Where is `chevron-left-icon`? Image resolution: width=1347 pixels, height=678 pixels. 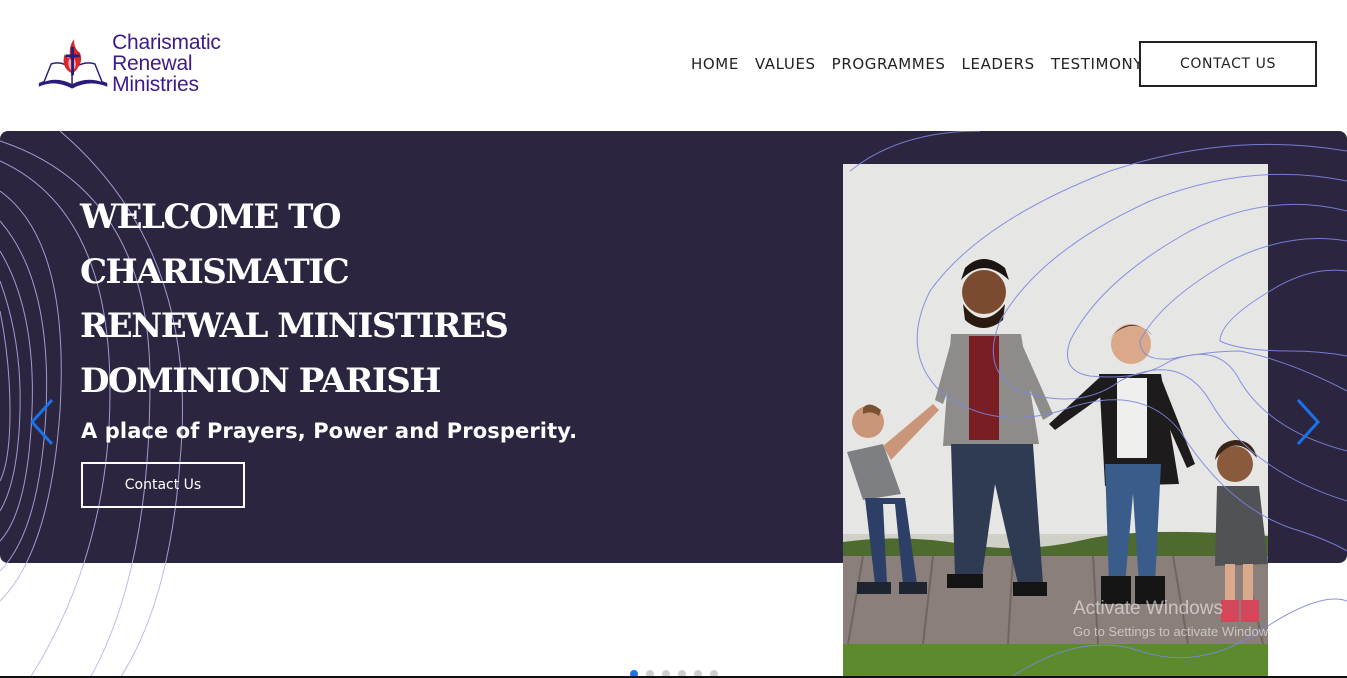
chevron-left-icon is located at coordinates (43, 422).